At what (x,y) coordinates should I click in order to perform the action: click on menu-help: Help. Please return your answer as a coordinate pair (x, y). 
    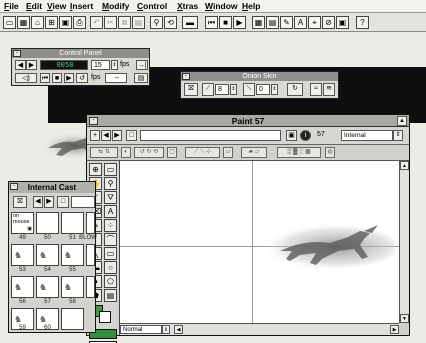
    Looking at the image, I should click on (251, 6).